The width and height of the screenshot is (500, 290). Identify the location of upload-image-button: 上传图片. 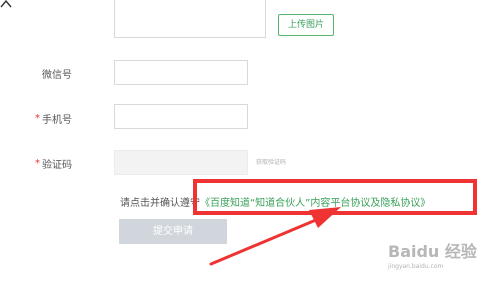
(306, 25).